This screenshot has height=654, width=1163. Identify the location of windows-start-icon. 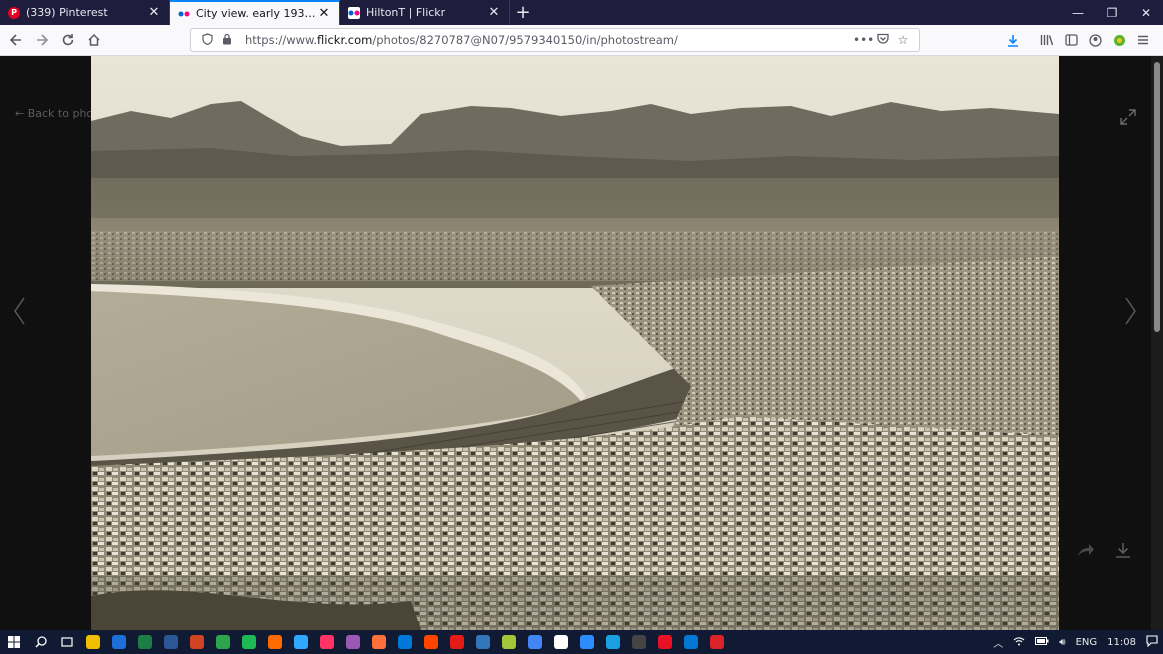
(14, 642).